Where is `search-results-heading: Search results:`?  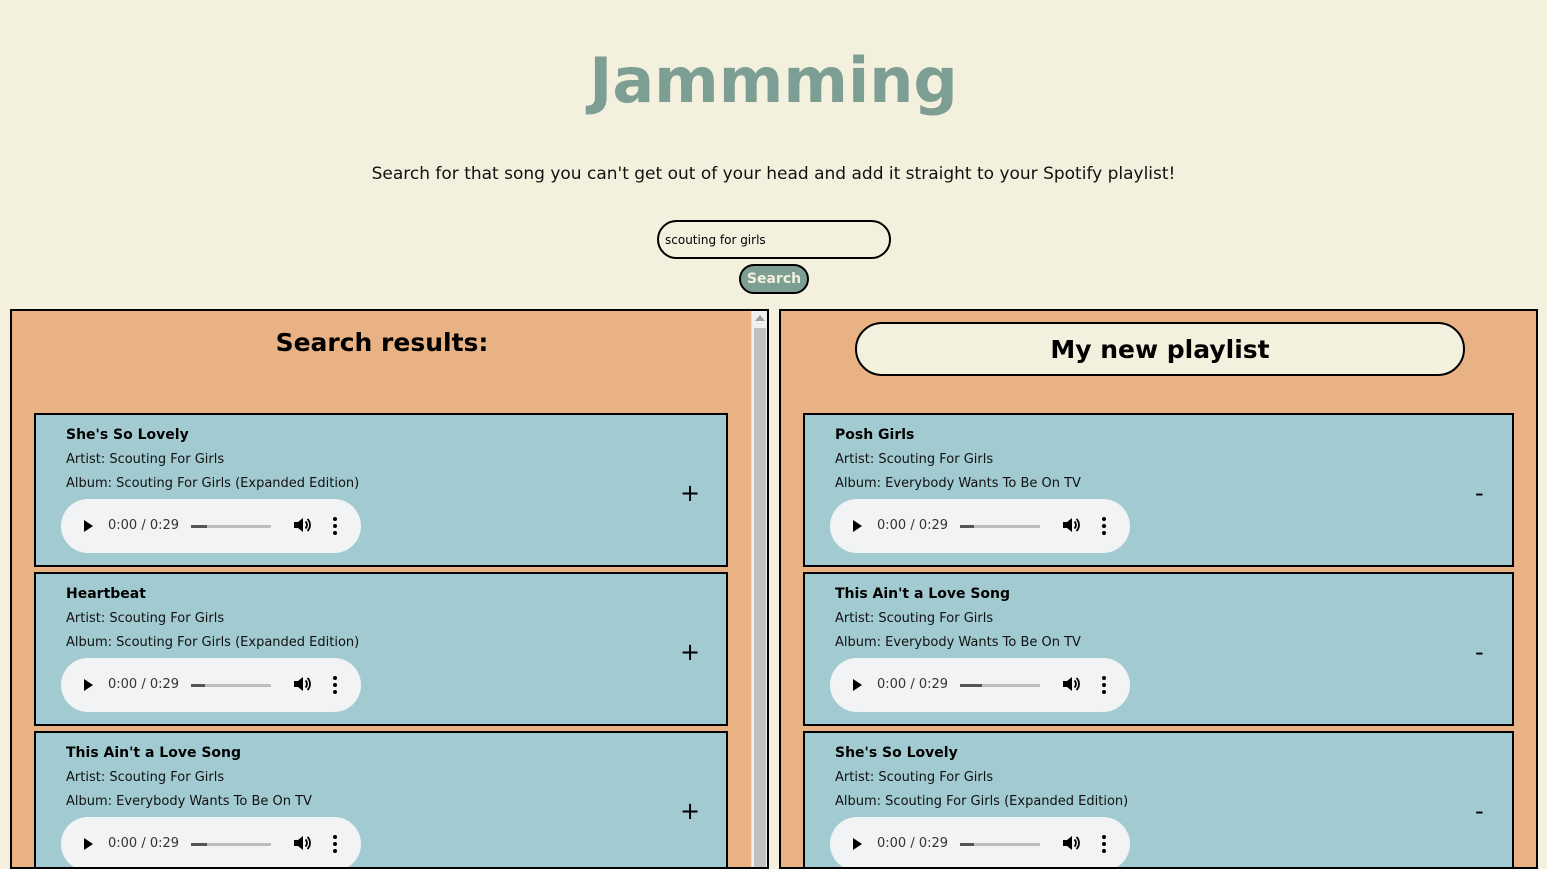 search-results-heading: Search results: is located at coordinates (382, 342).